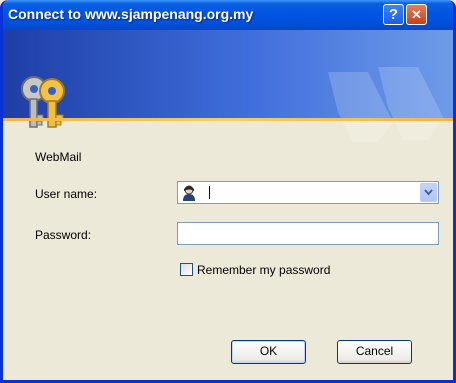 The image size is (456, 383). Describe the element at coordinates (228, 119) in the screenshot. I see `banner-divider` at that location.